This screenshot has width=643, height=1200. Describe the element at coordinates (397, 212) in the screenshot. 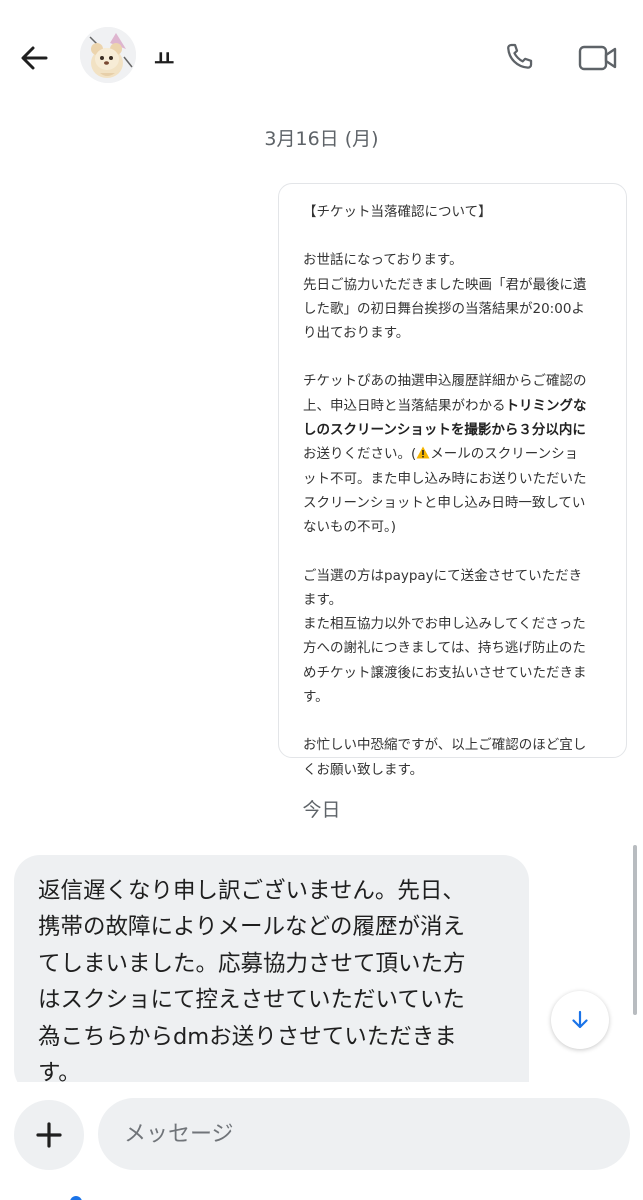

I see `message-title: 【チケット当落確認について】` at that location.